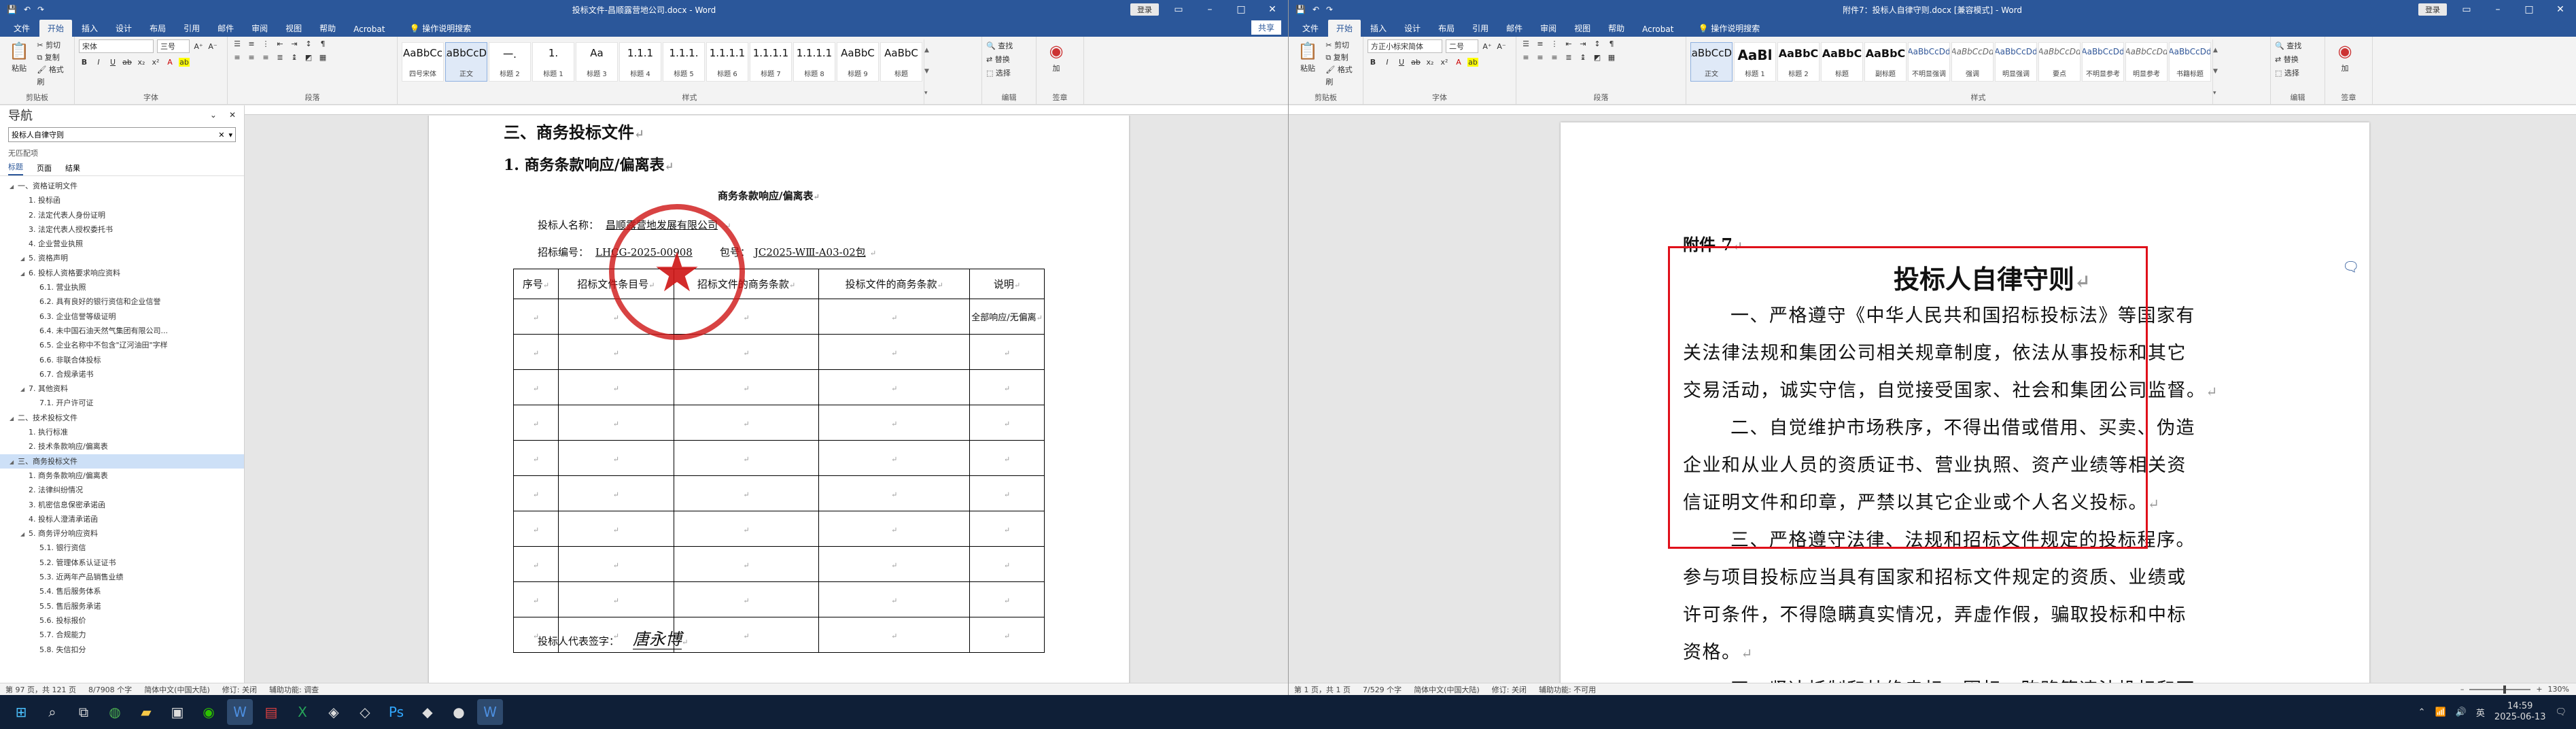 The height and width of the screenshot is (729, 2576). I want to click on word-icon: W, so click(490, 712).